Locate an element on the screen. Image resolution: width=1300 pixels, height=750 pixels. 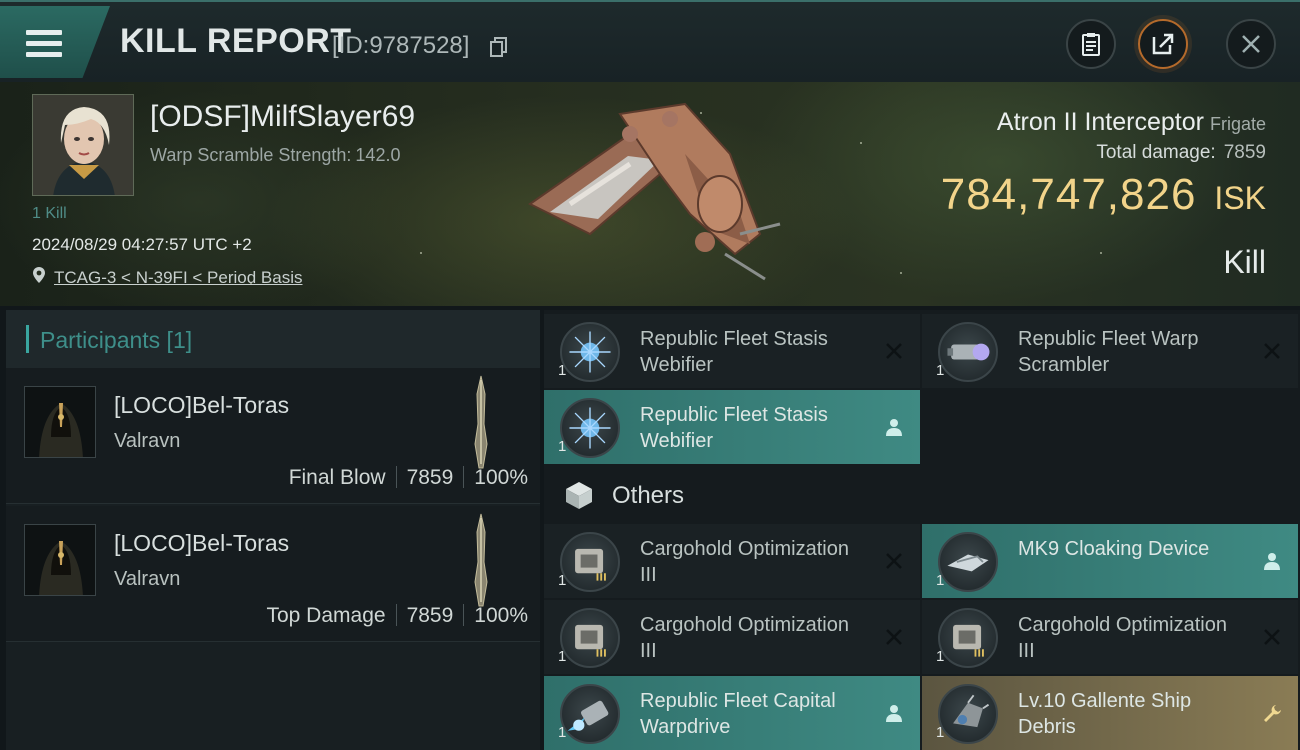
ship-name: Atron II Interceptor Frigate is located at coordinates (1131, 122).